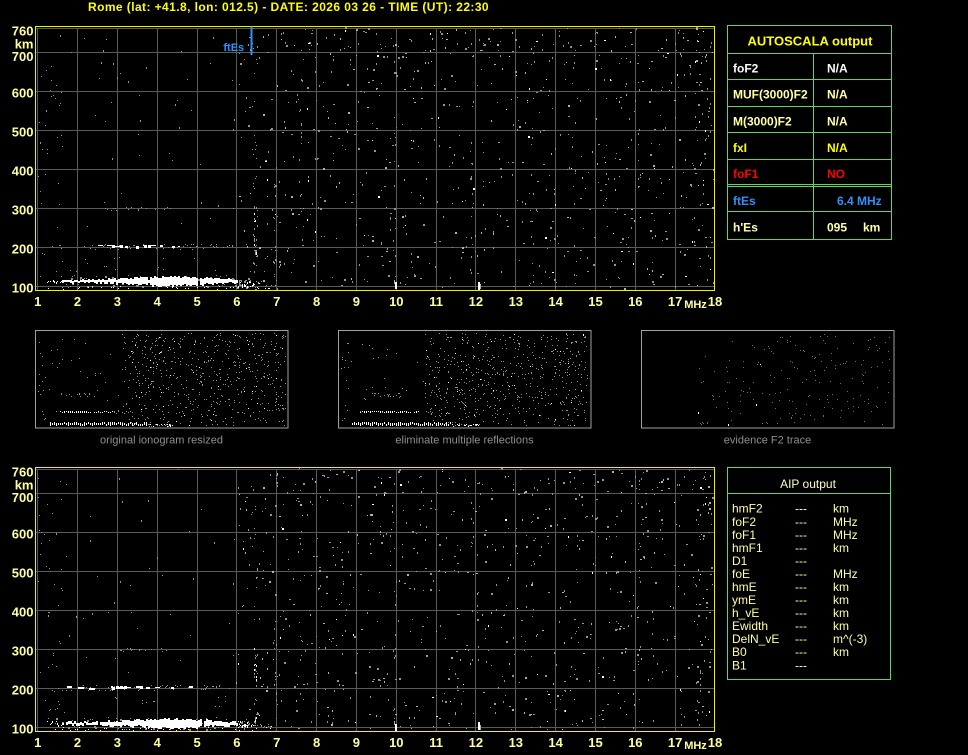 Image resolution: width=968 pixels, height=755 pixels. Describe the element at coordinates (356, 301) in the screenshot. I see `svg-text: 9` at that location.